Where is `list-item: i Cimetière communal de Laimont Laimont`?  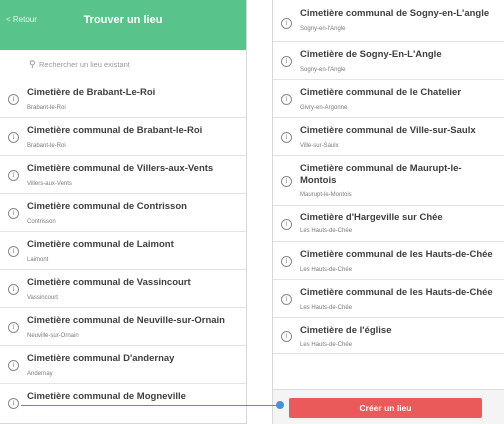 list-item: i Cimetière communal de Laimont Laimont is located at coordinates (123, 251).